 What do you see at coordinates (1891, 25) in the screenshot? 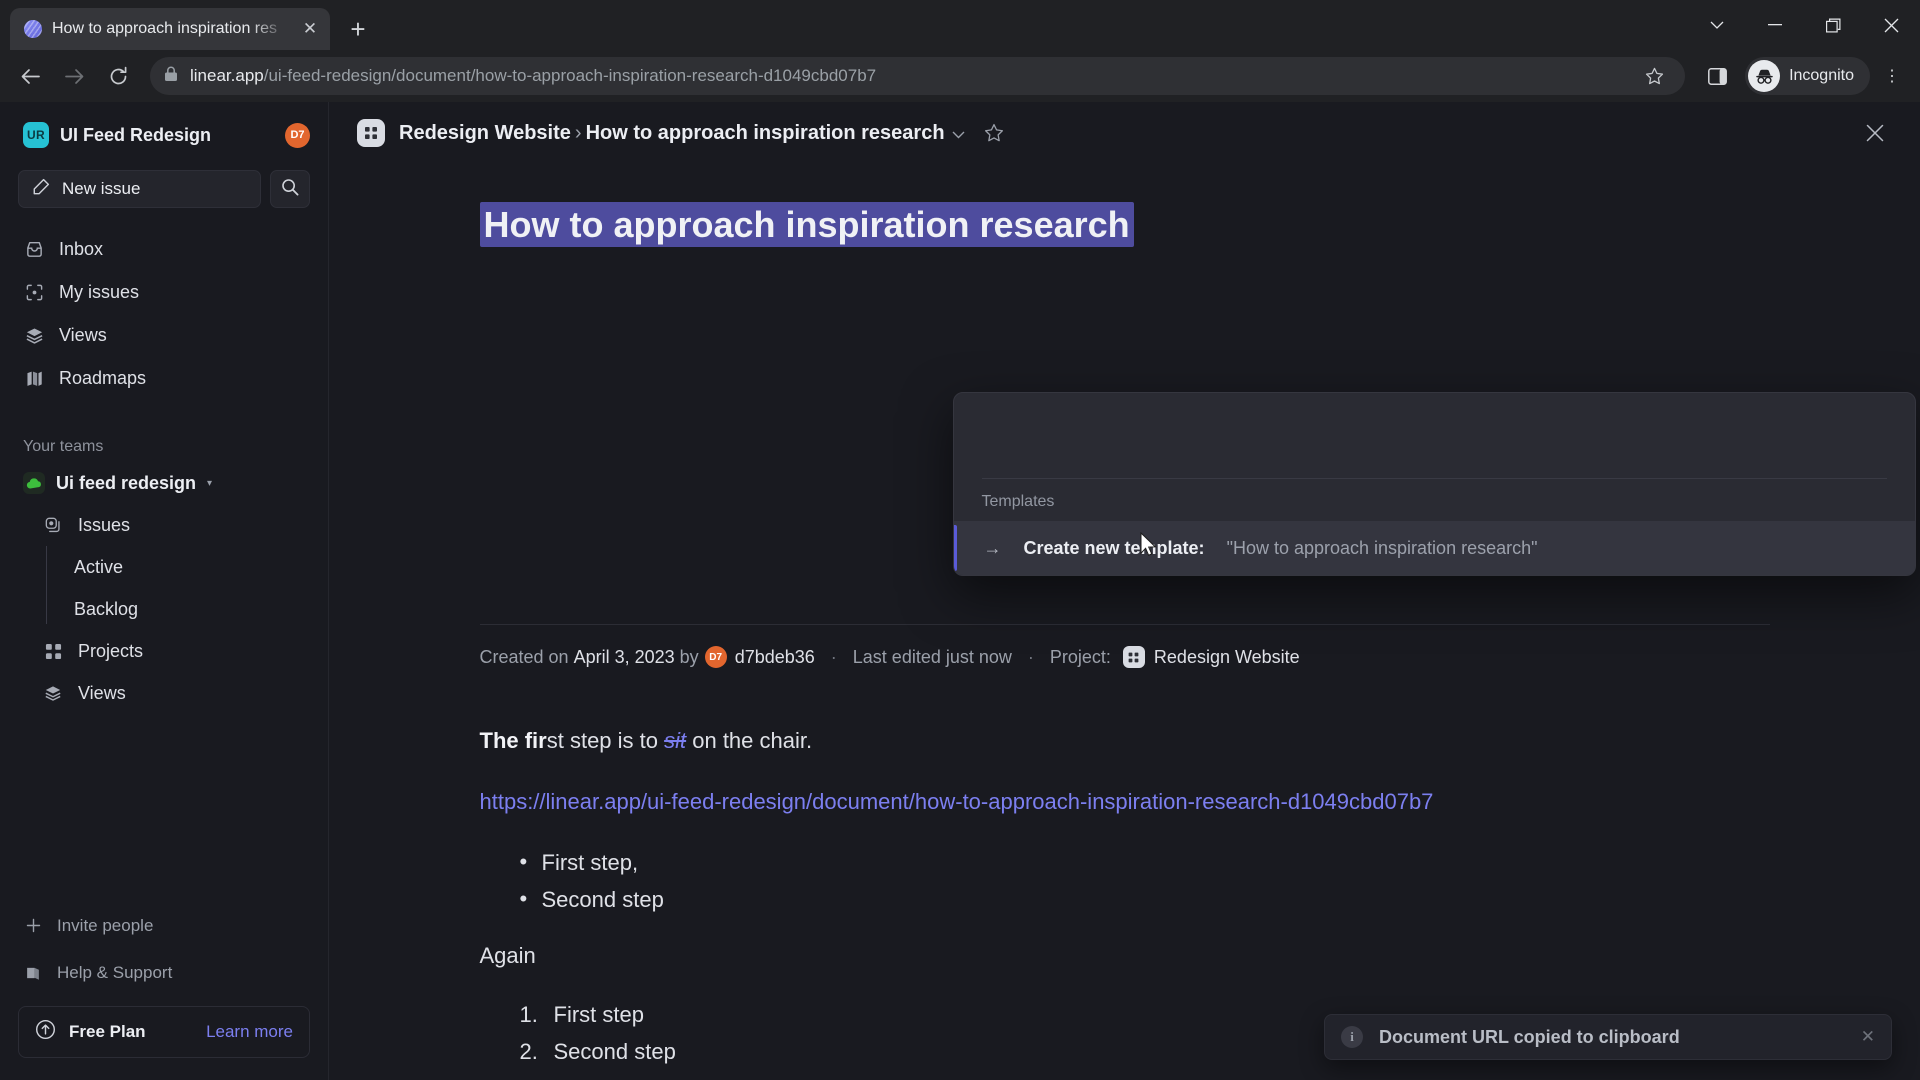
I see `window-close-icon` at bounding box center [1891, 25].